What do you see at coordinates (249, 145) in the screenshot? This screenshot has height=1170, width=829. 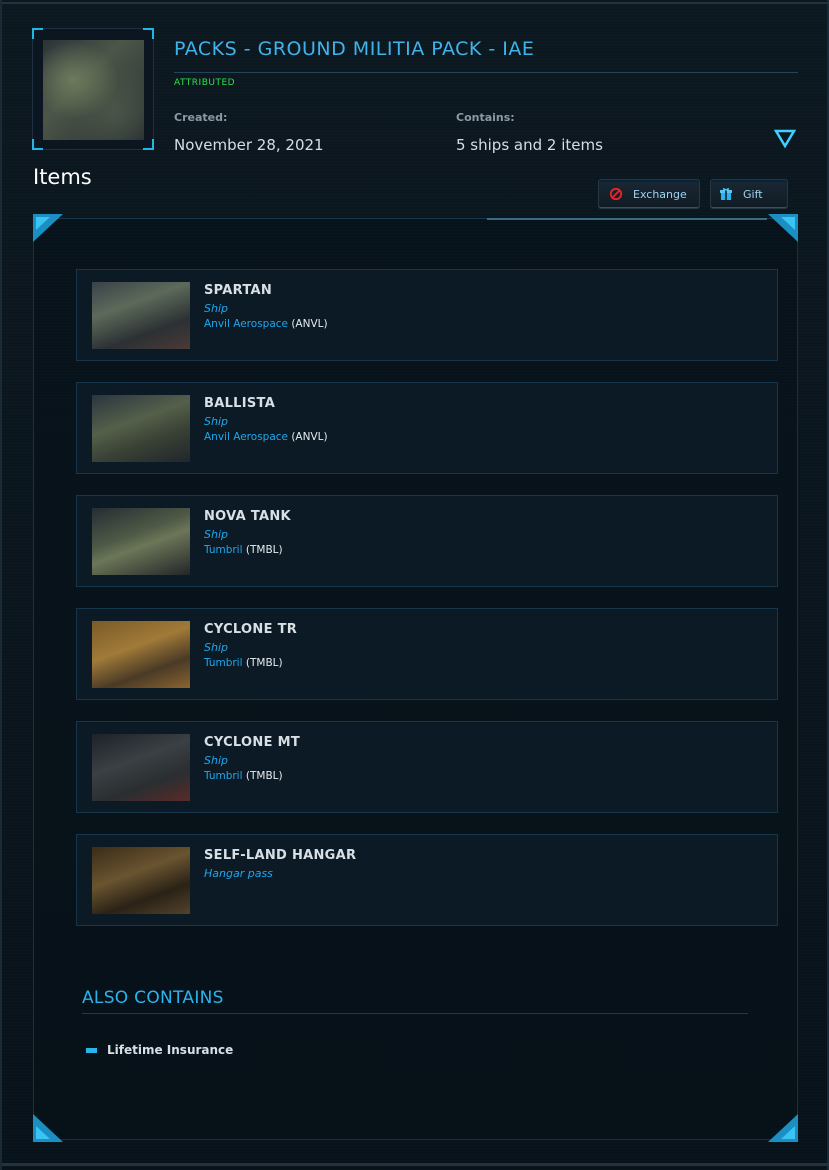 I see `created-value: November 28, 2021` at bounding box center [249, 145].